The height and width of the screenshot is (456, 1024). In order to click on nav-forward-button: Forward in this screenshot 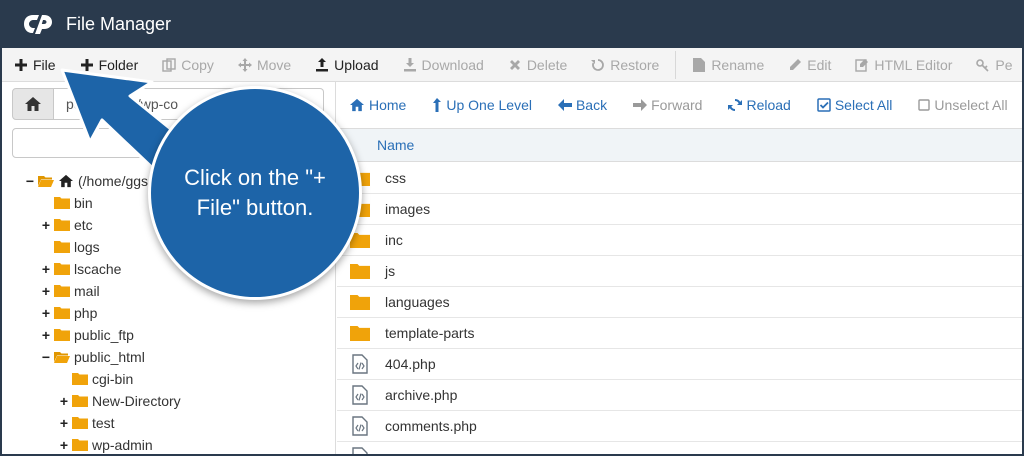, I will do `click(667, 105)`.